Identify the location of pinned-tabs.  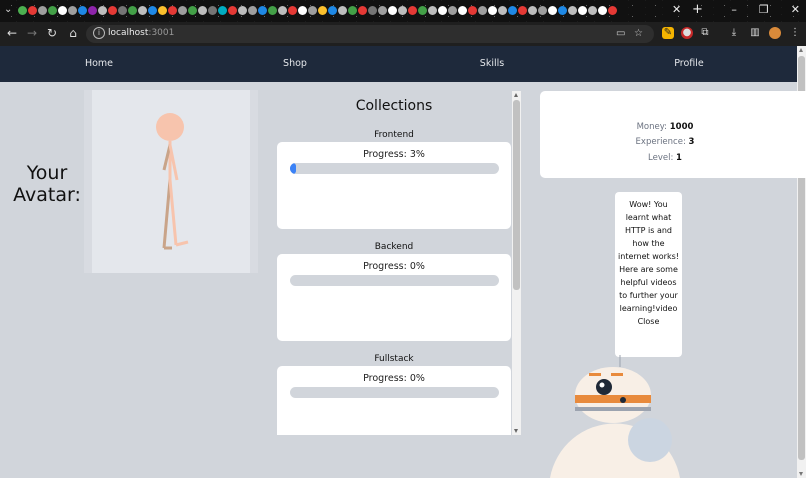
(317, 10).